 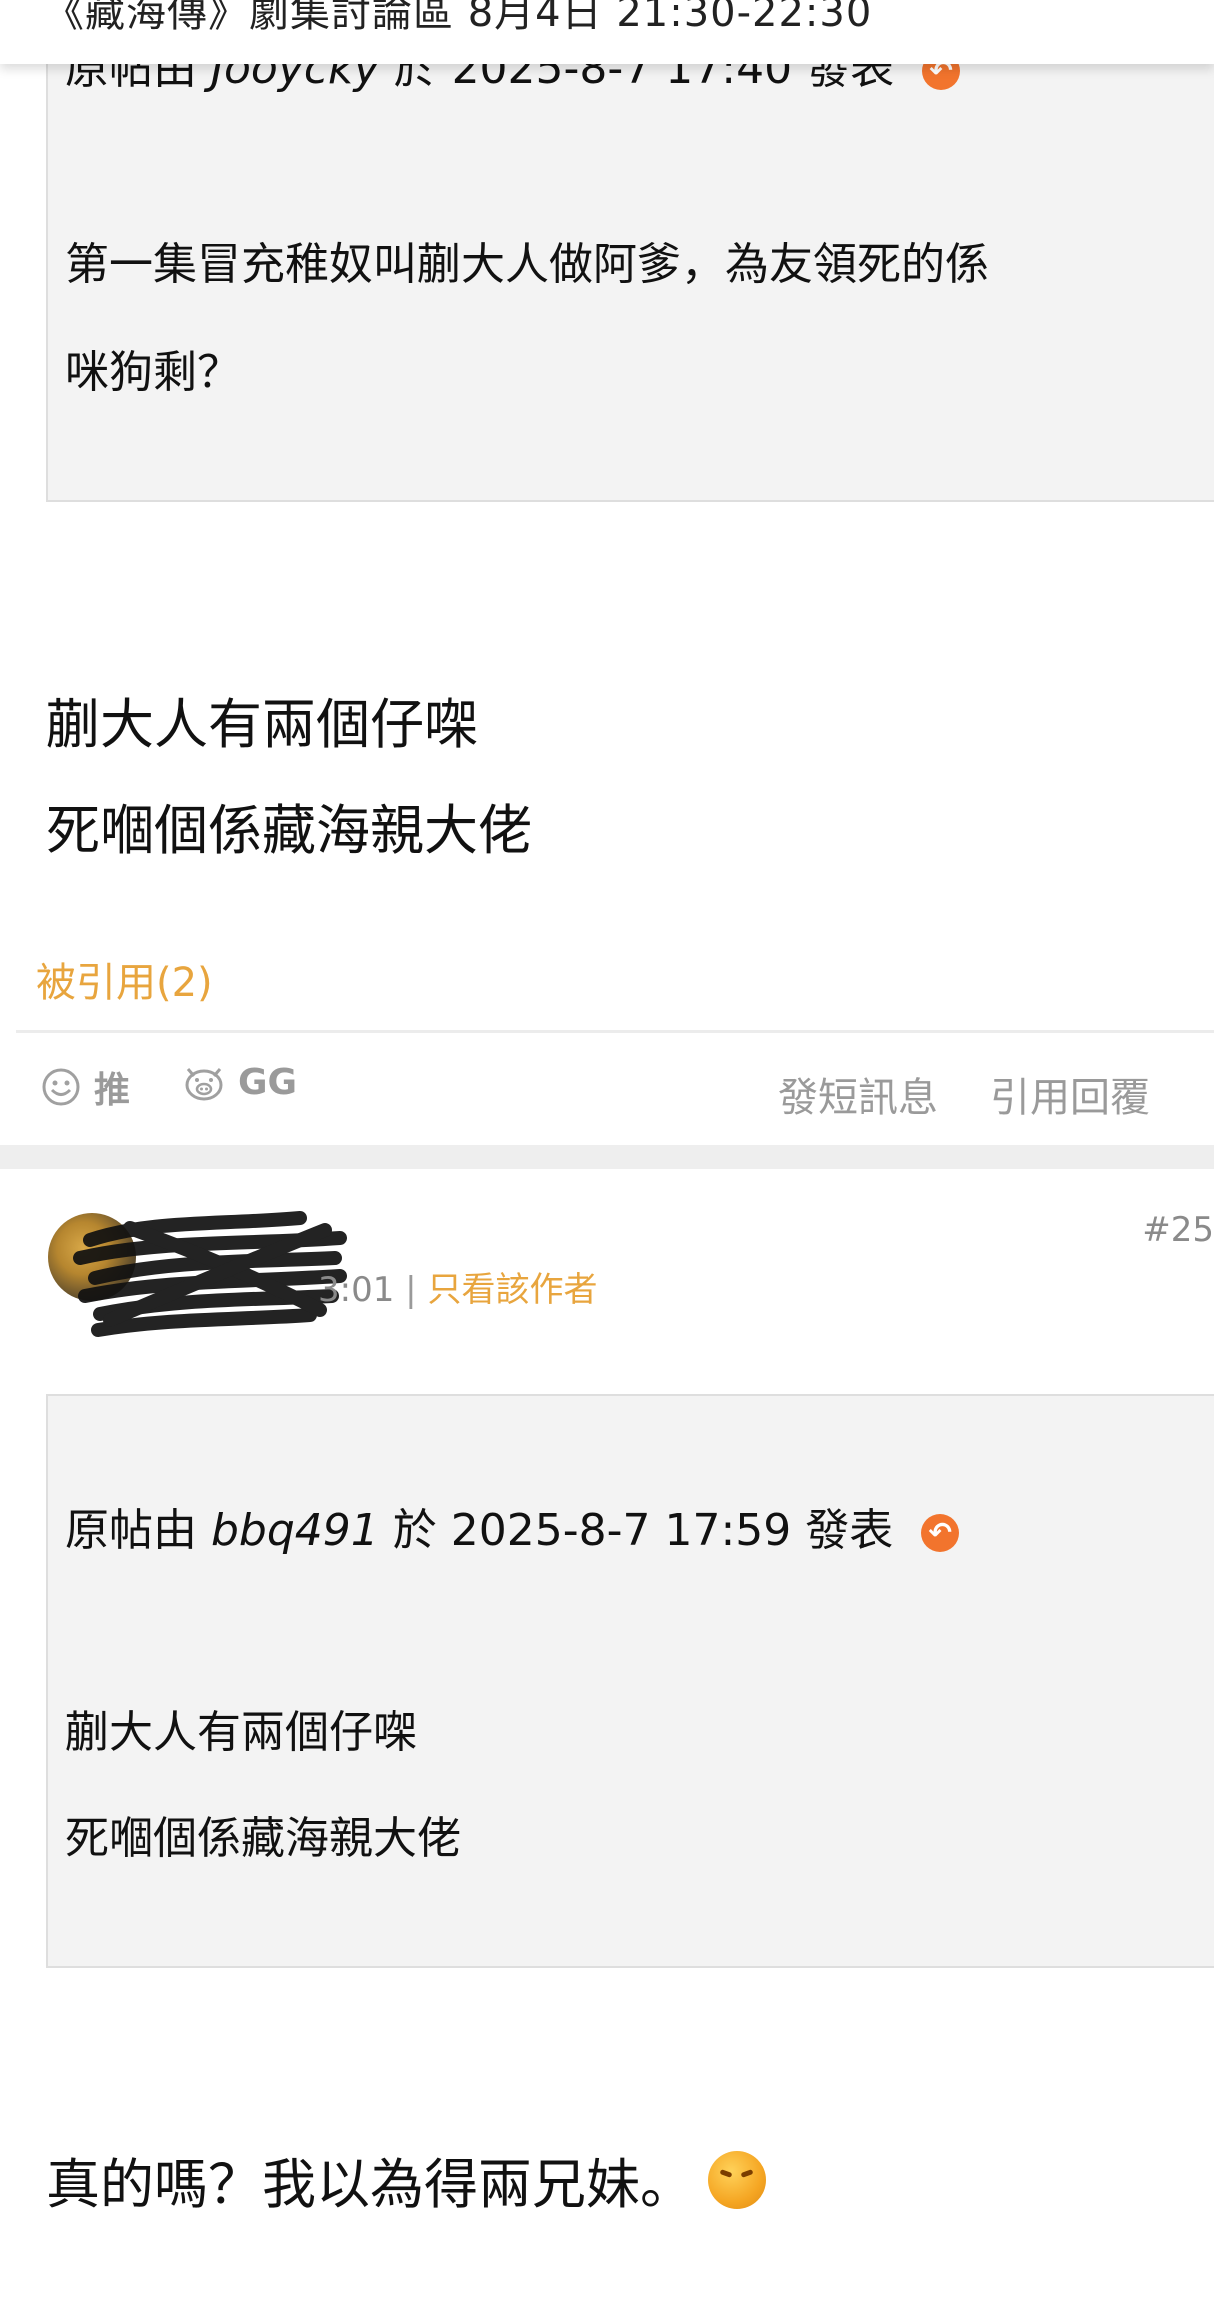 I want to click on quote-suffix: 發表, so click(x=849, y=1530).